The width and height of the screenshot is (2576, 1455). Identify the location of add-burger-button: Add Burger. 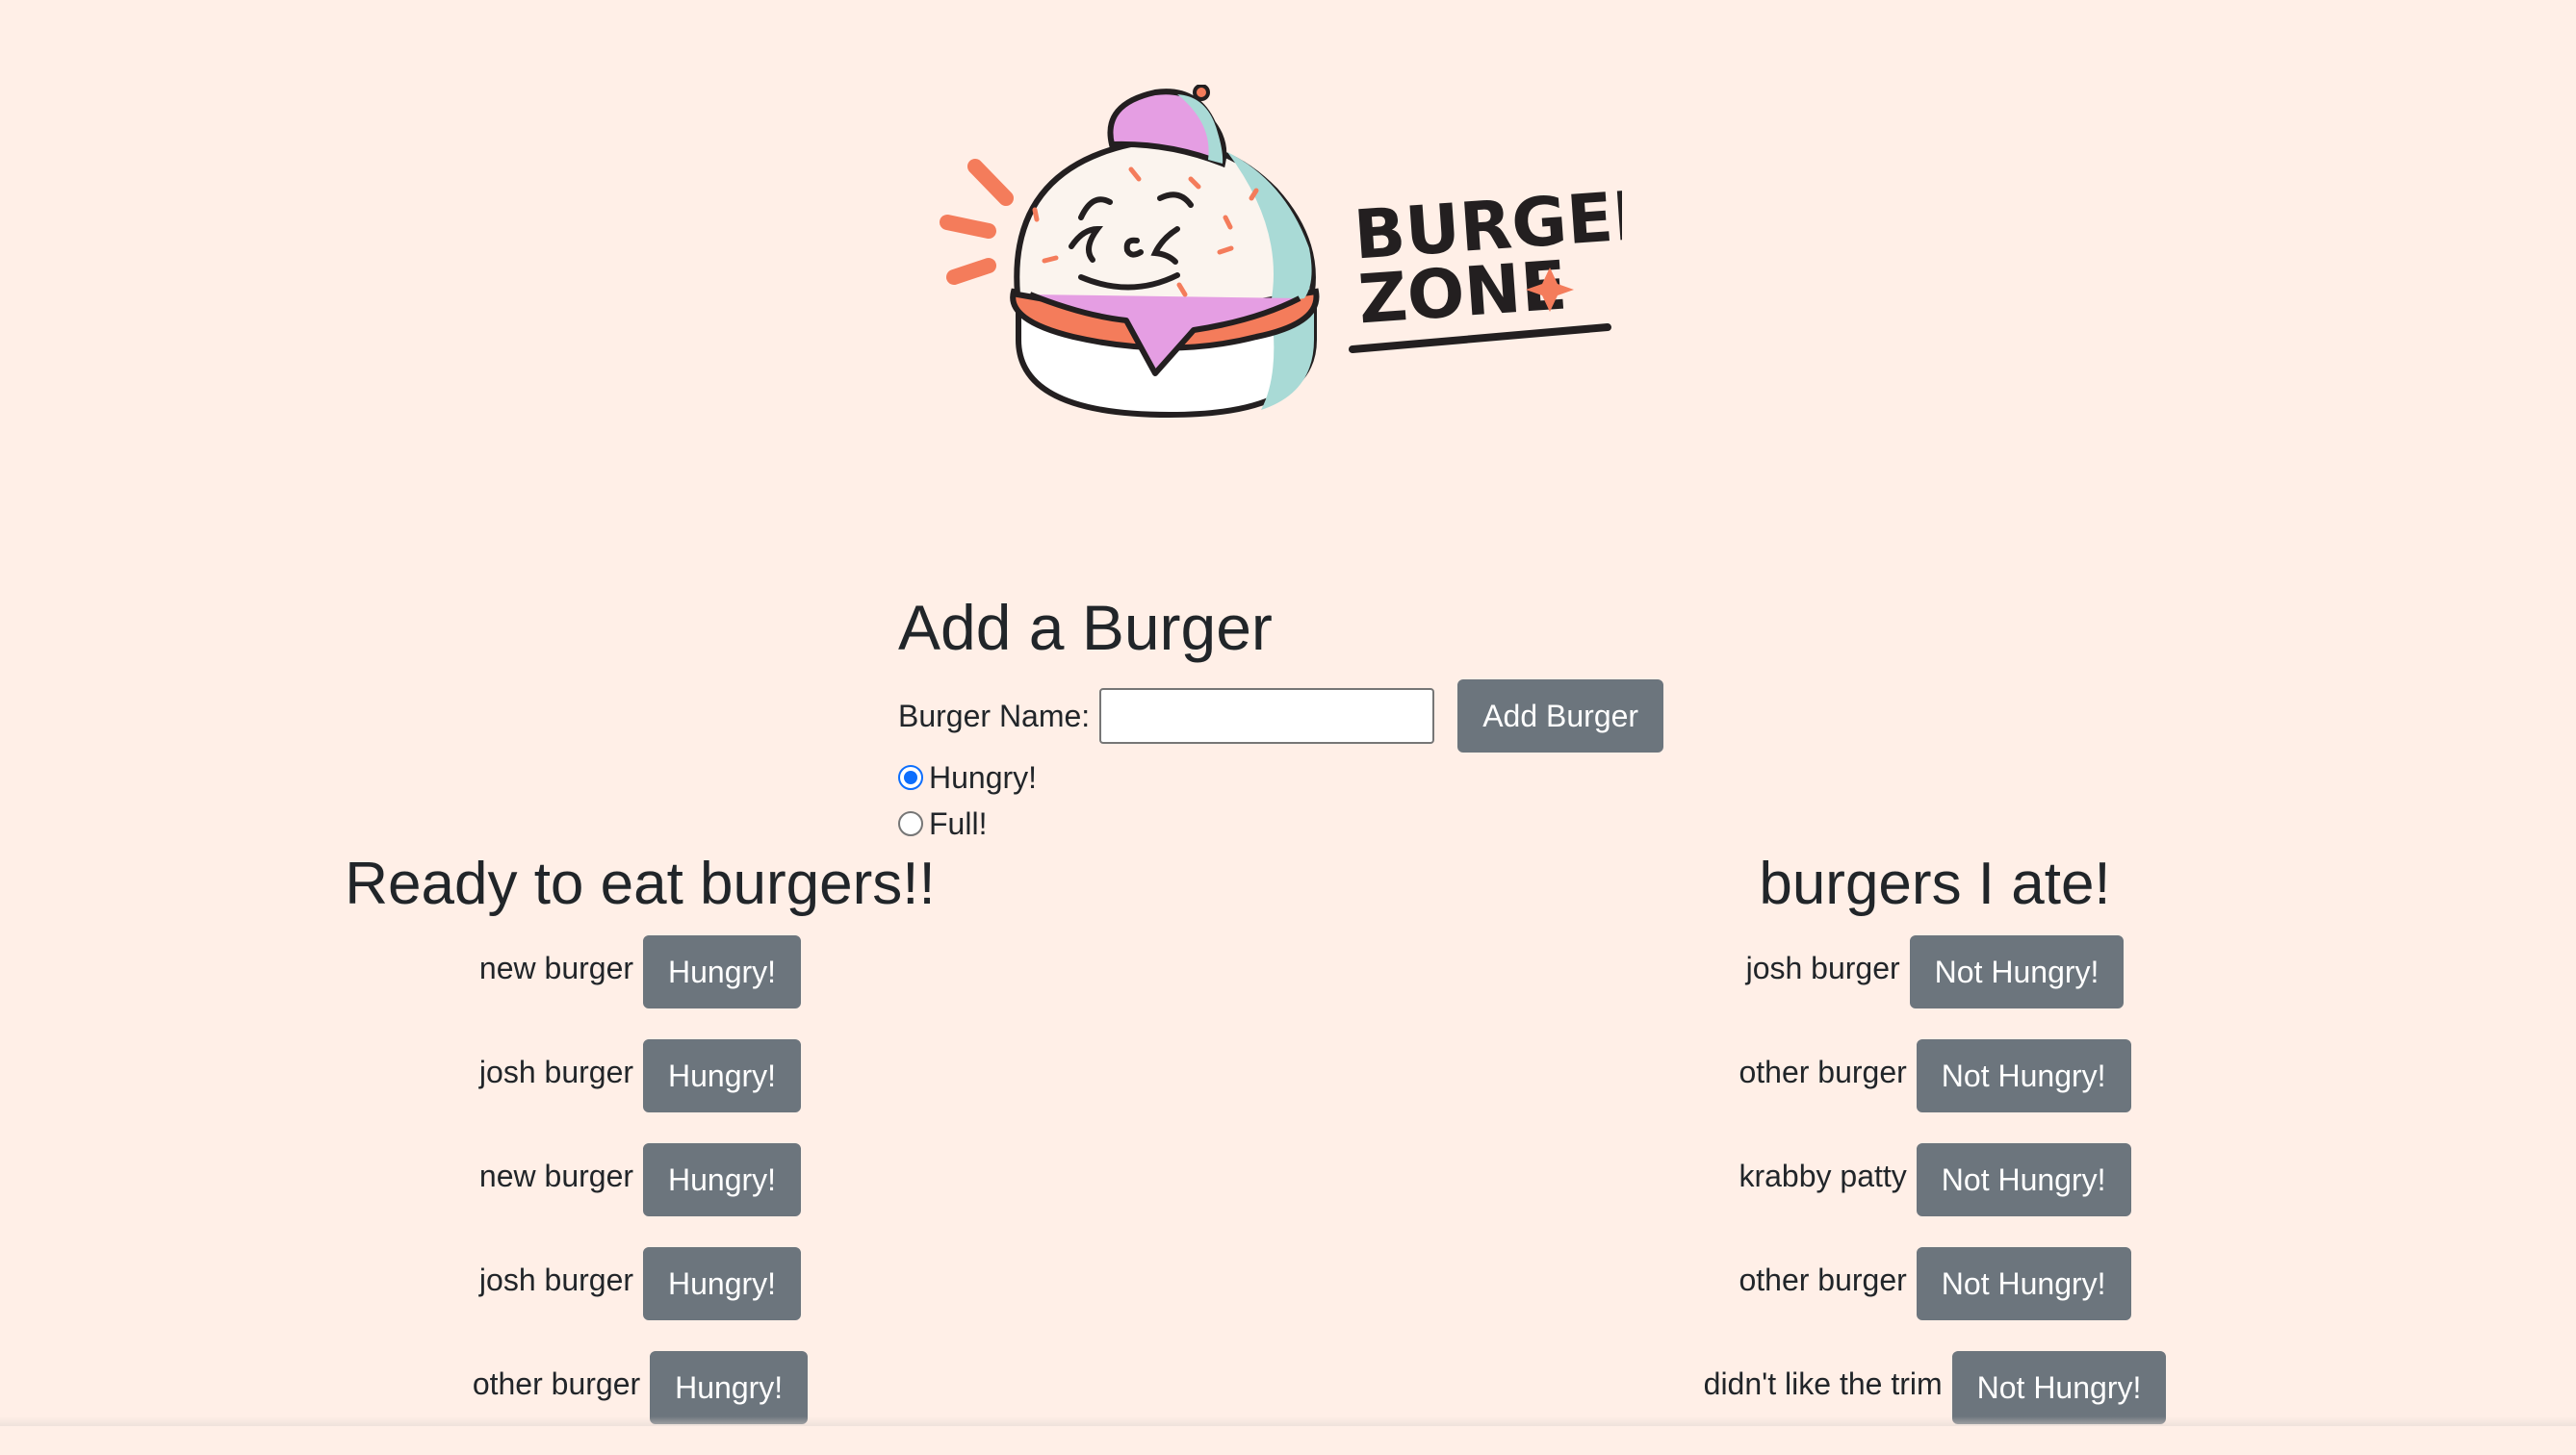
(1560, 716).